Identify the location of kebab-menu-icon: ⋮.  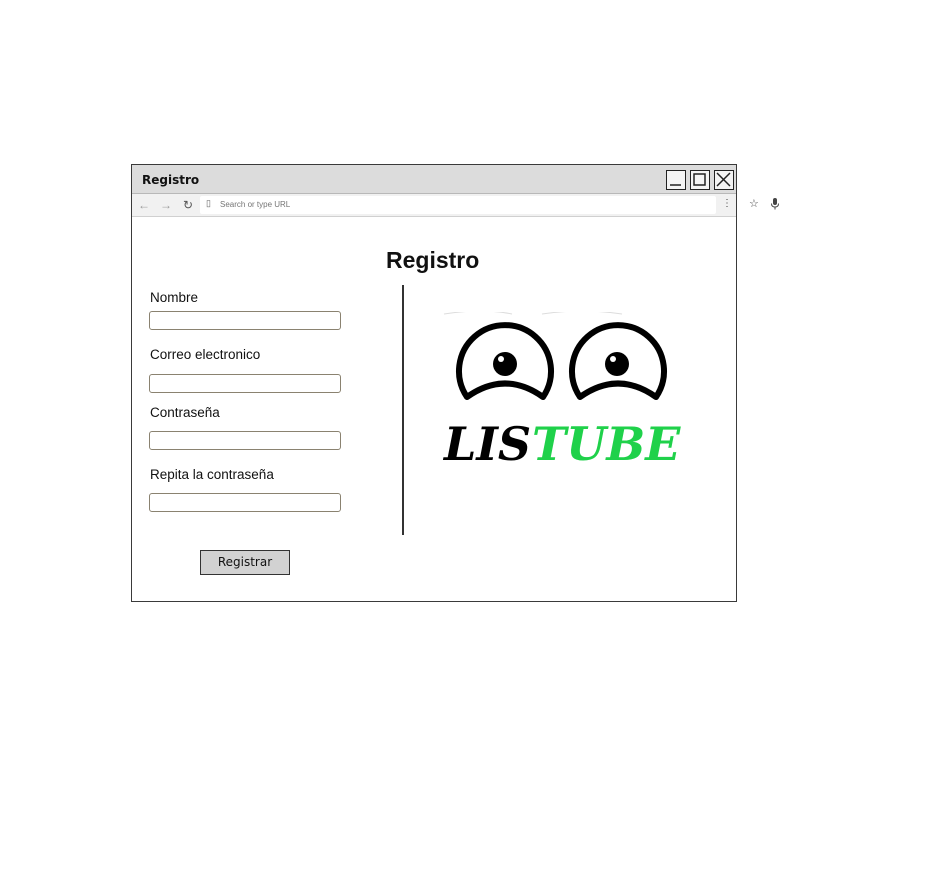
(727, 203).